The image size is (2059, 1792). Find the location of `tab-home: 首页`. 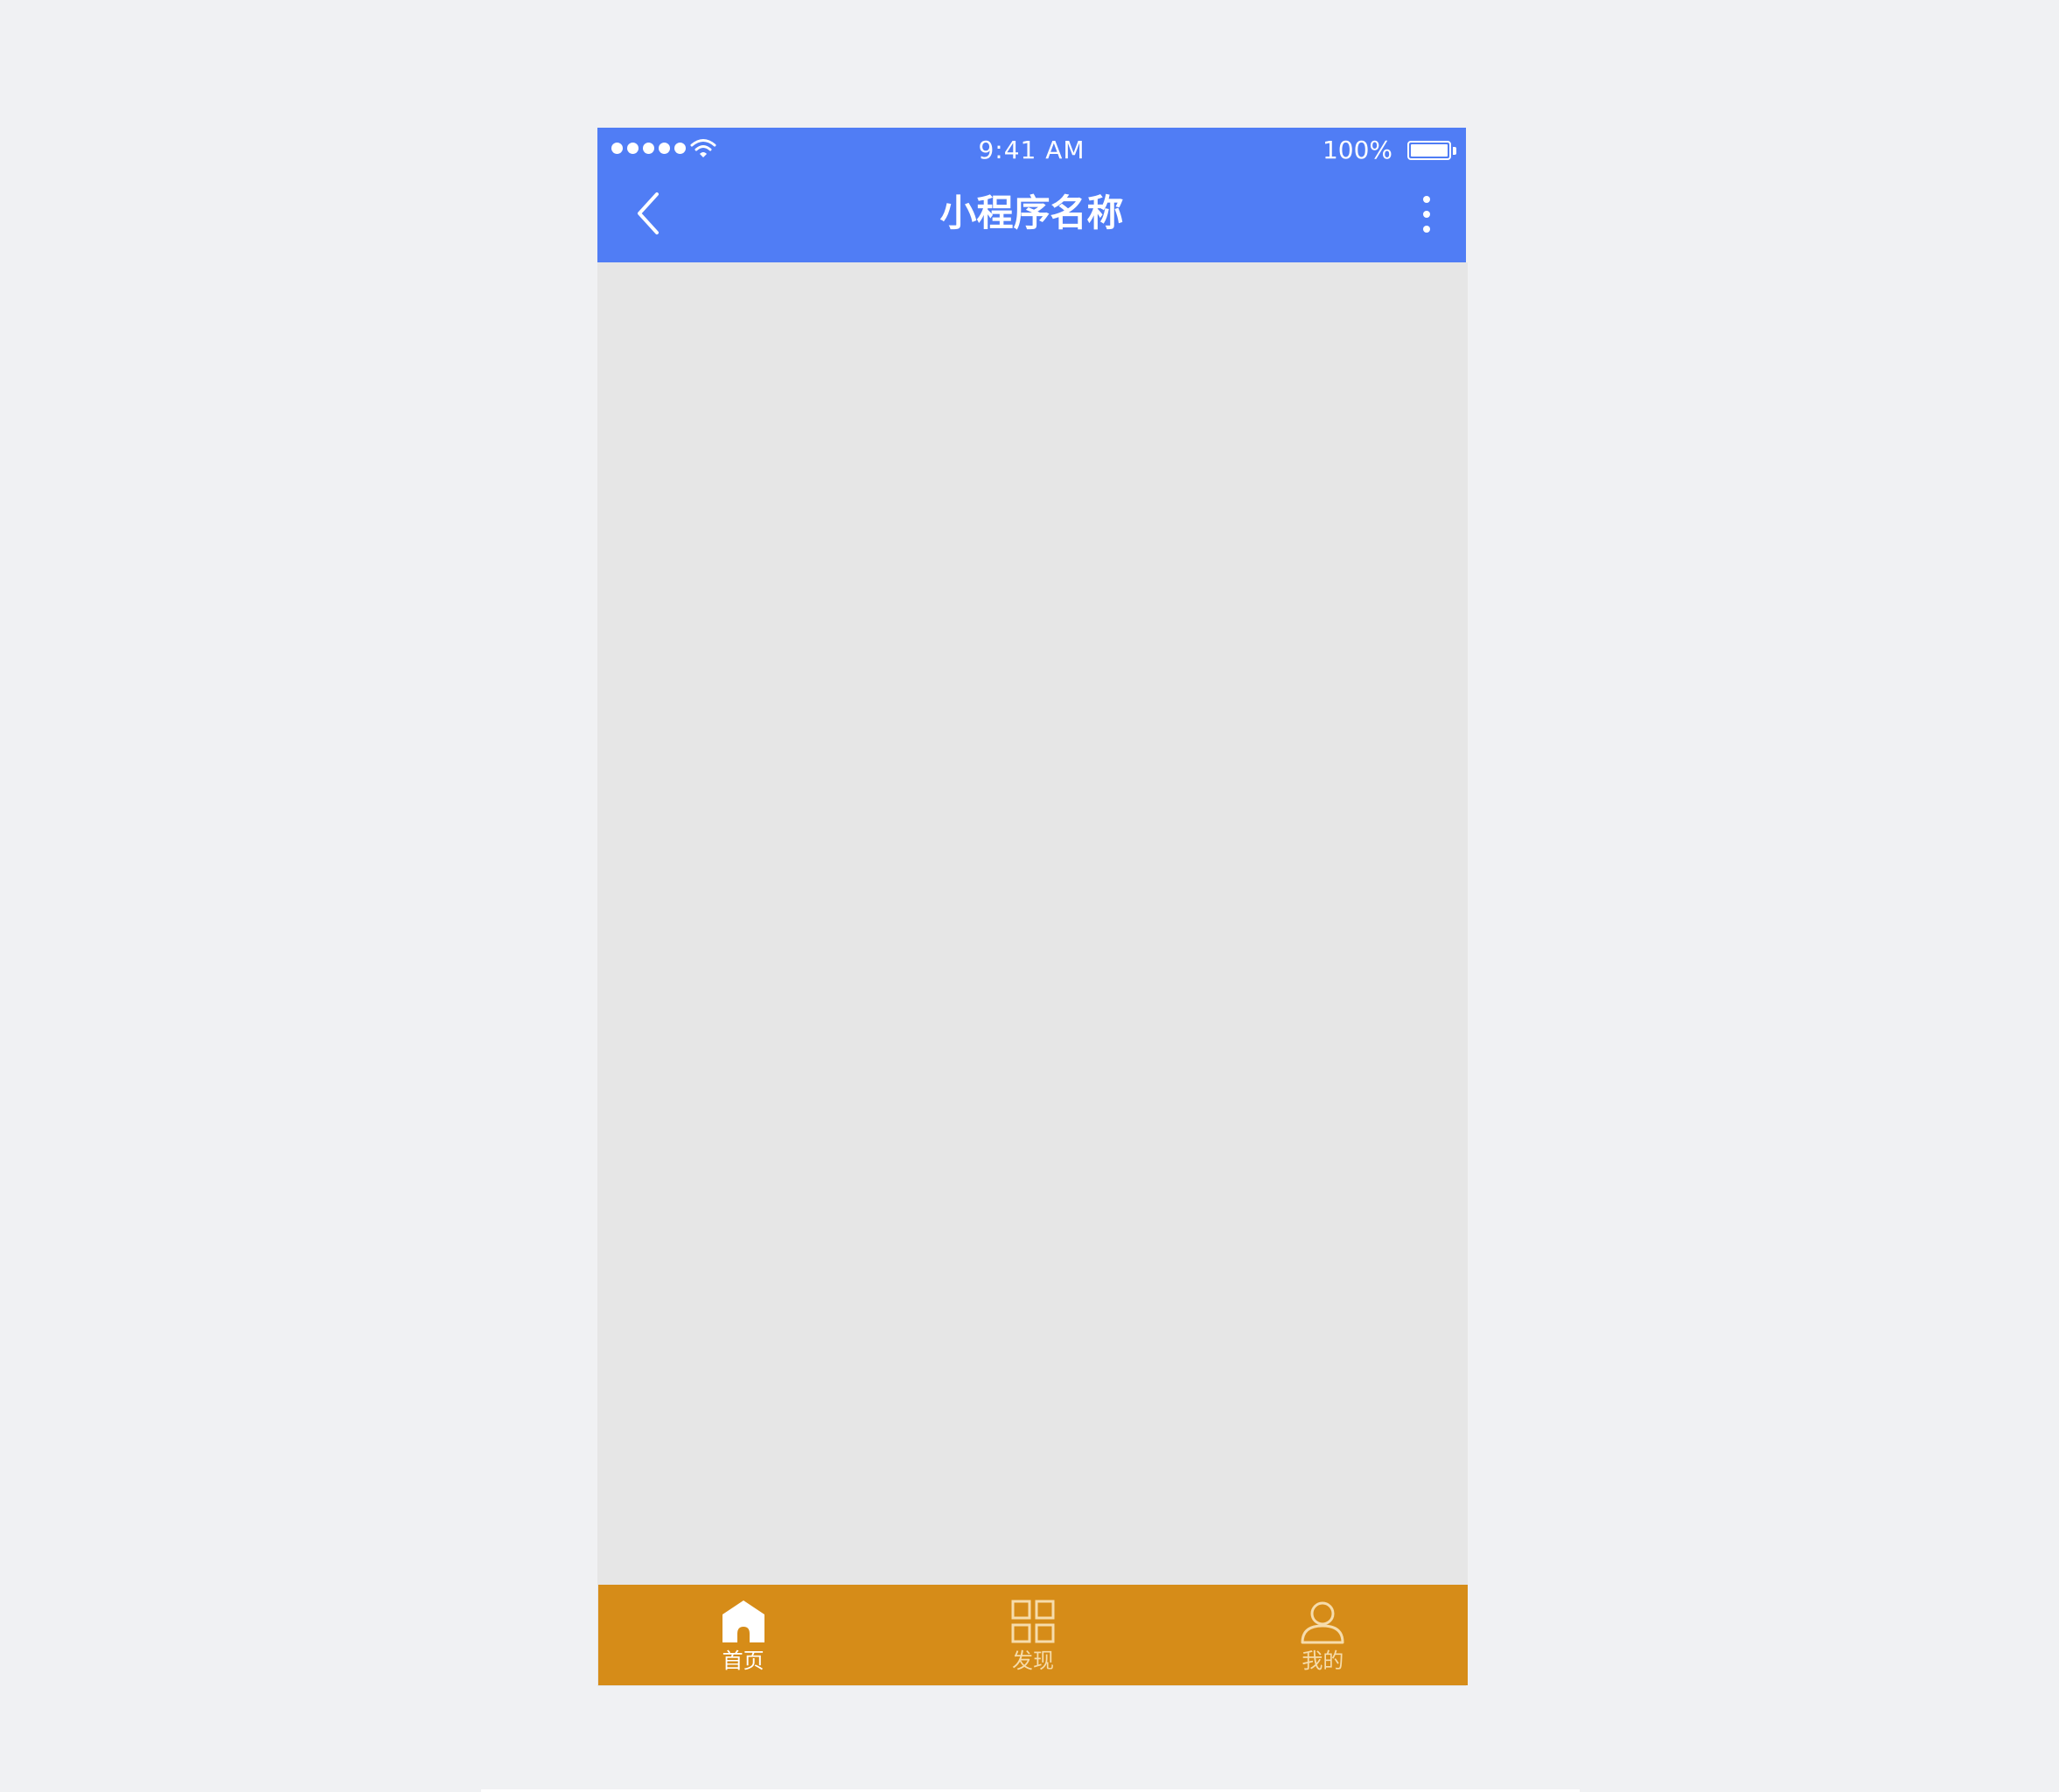

tab-home: 首页 is located at coordinates (743, 1635).